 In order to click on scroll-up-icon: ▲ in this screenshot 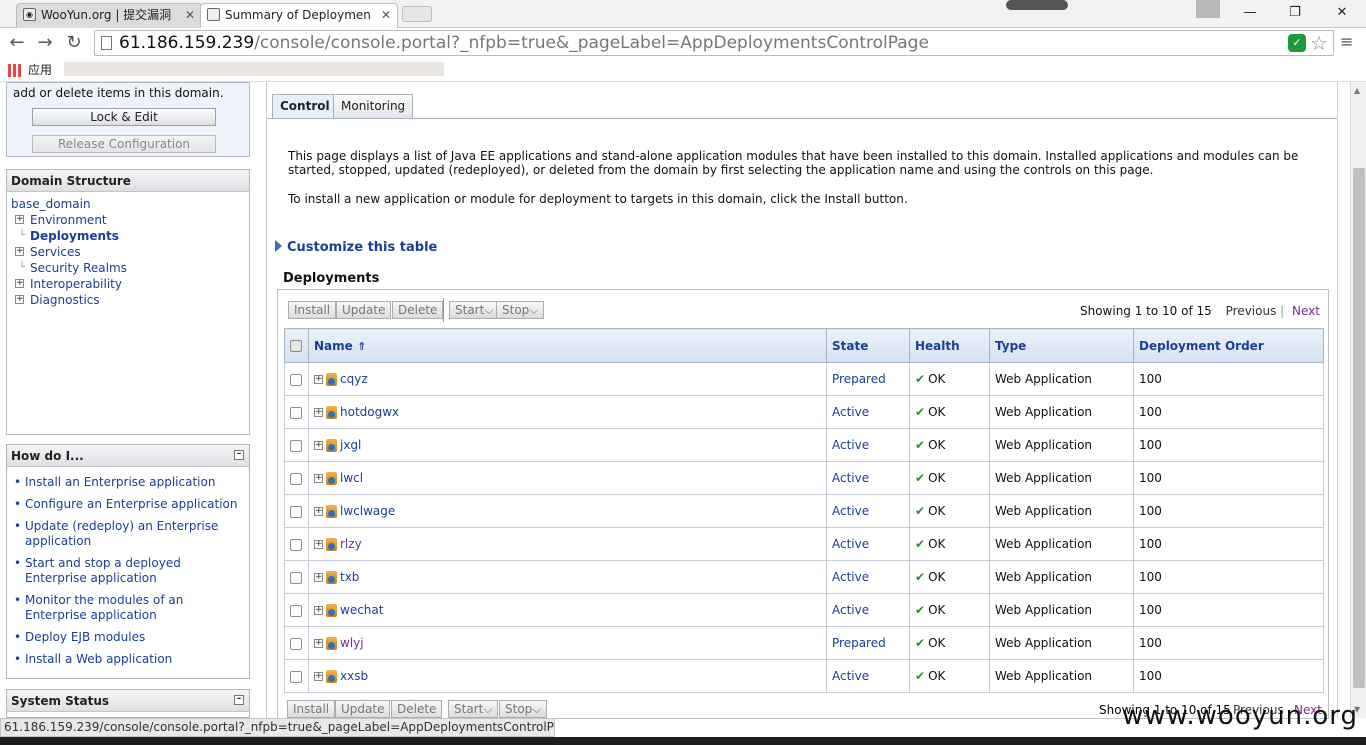, I will do `click(1357, 90)`.